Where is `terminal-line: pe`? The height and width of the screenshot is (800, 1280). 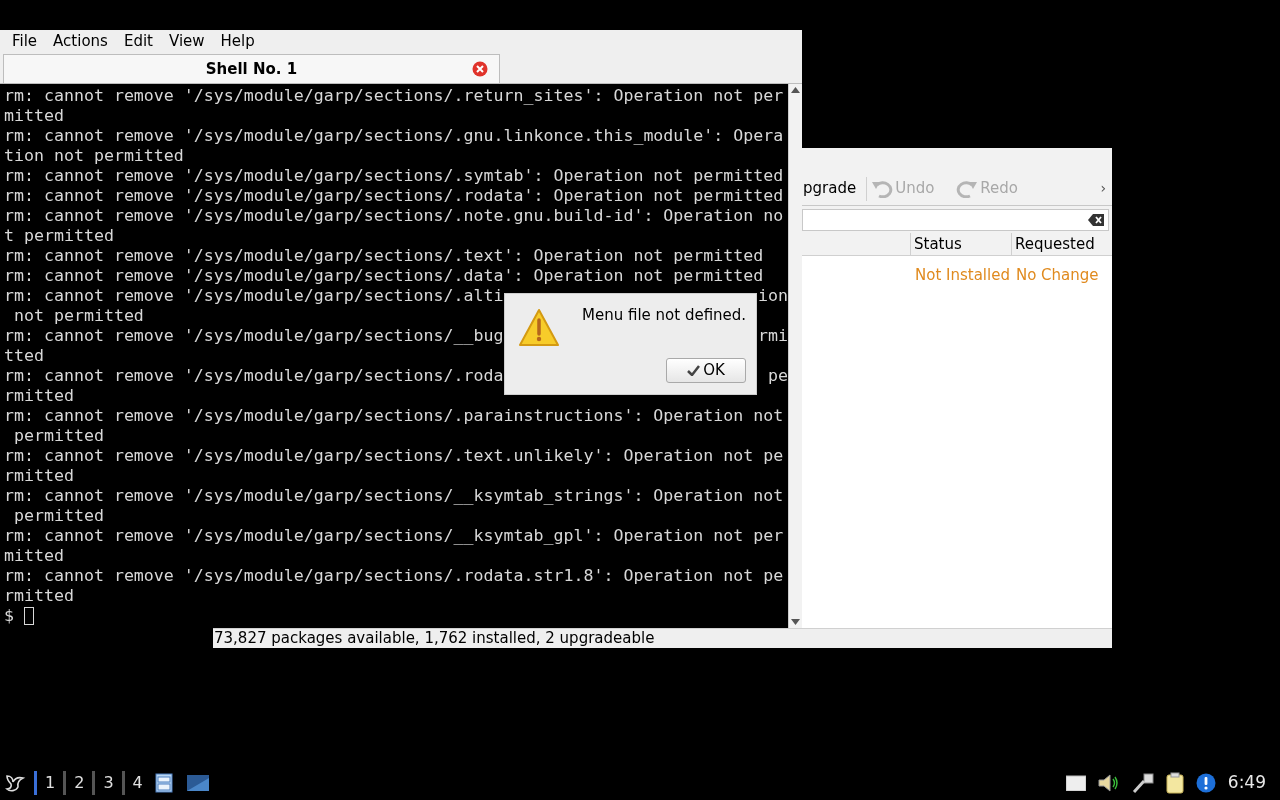 terminal-line: pe is located at coordinates (778, 376).